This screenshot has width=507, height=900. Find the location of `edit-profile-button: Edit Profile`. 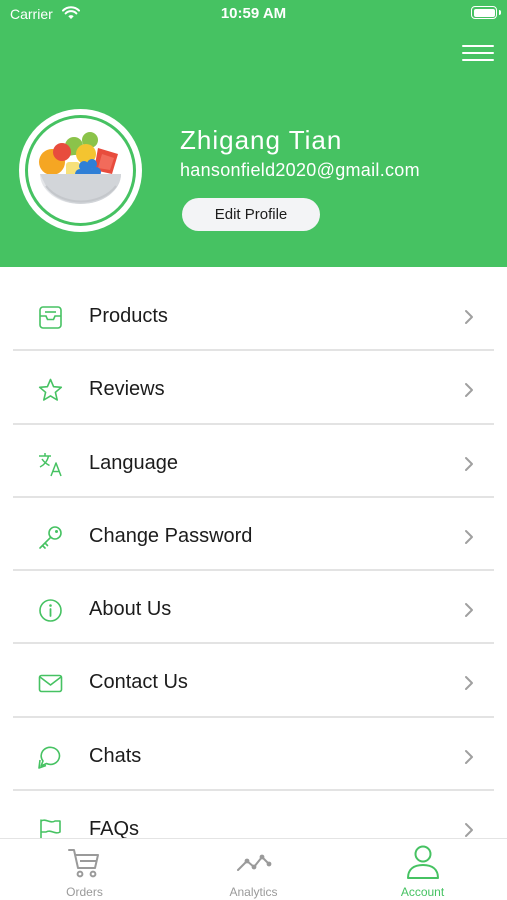

edit-profile-button: Edit Profile is located at coordinates (251, 214).